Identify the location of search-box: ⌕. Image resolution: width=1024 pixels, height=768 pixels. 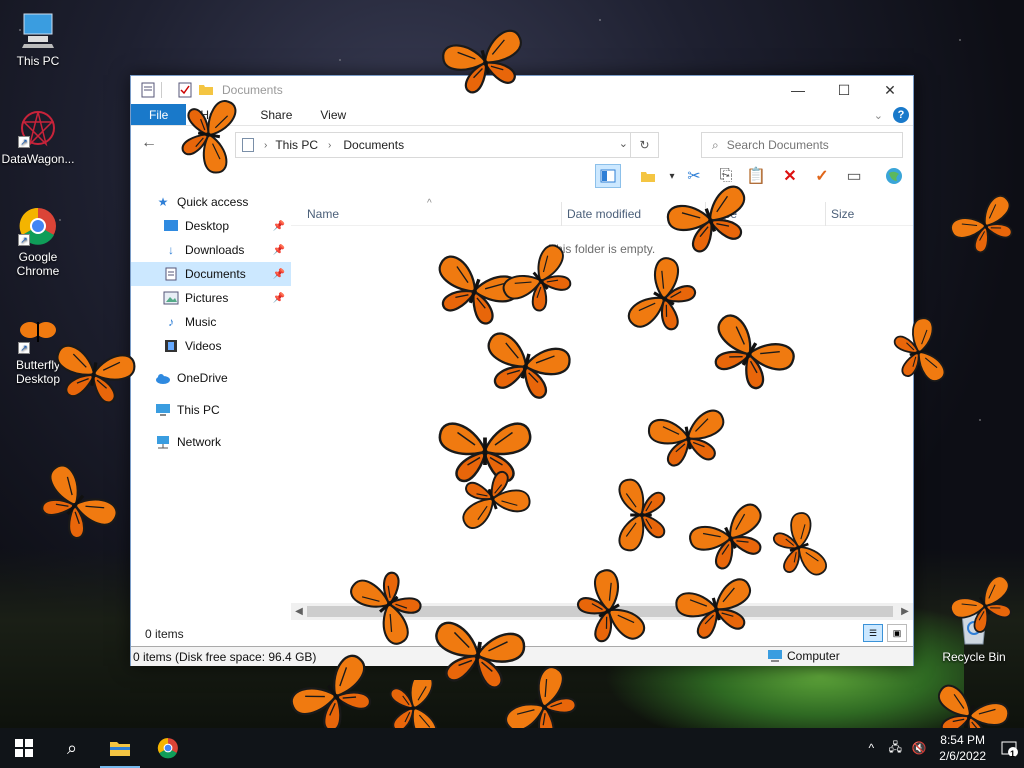
(802, 145).